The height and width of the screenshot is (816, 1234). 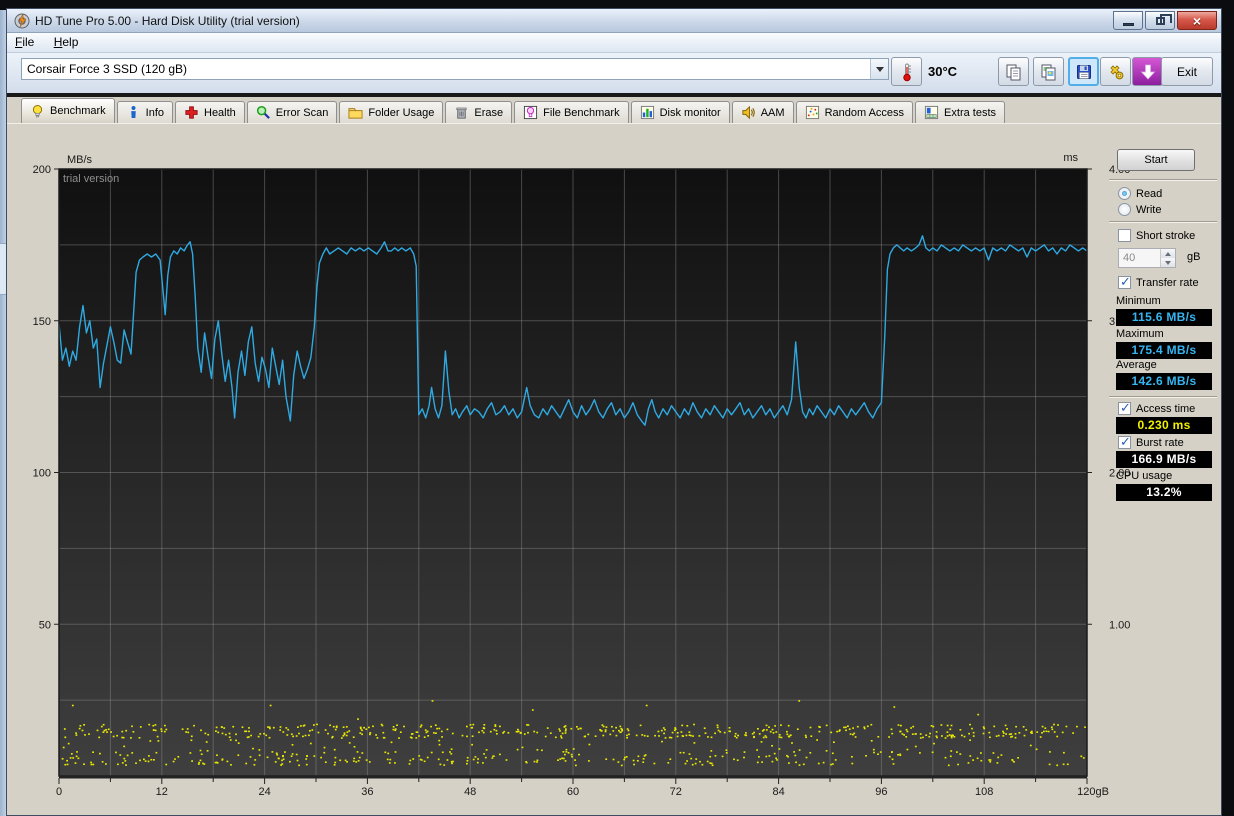 I want to click on minimize-icon, so click(x=1128, y=24).